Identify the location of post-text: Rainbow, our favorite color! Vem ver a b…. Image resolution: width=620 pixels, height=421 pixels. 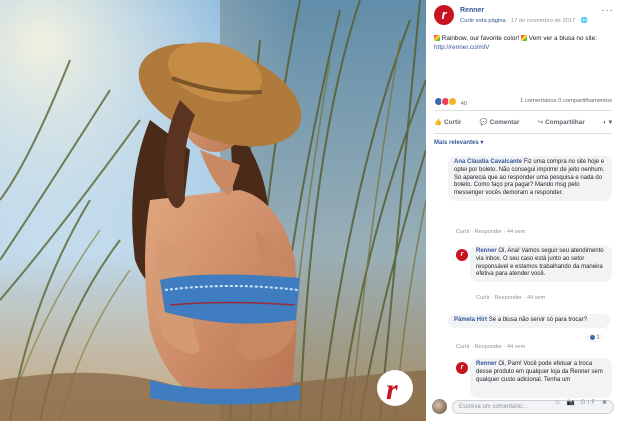
(515, 43).